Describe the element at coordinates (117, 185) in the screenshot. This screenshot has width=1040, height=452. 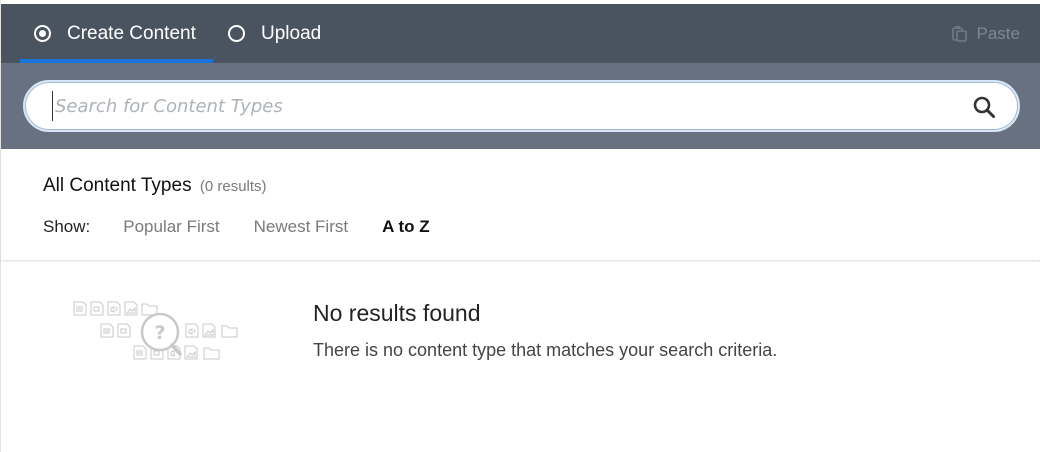
I see `content-types-title: All Content Types` at that location.